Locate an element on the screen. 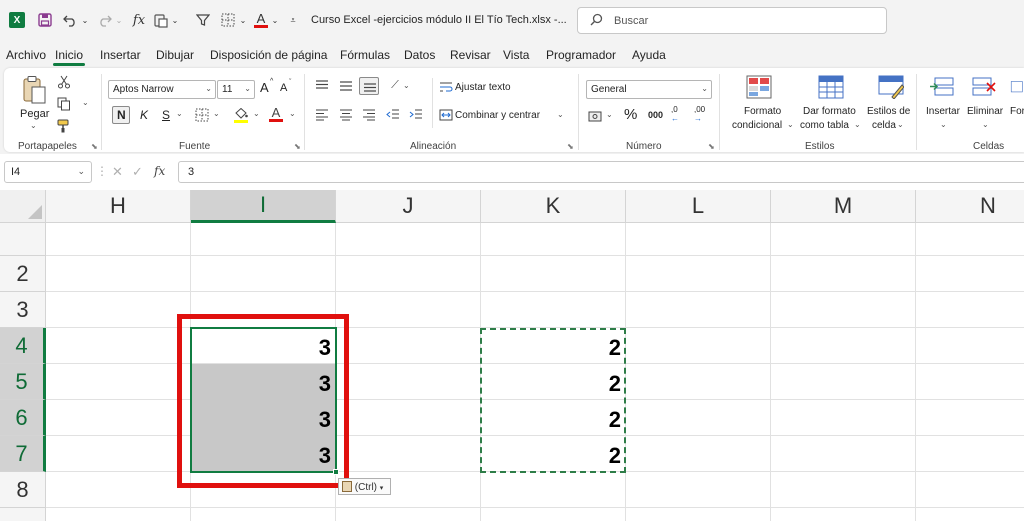 The image size is (1024, 521). orientation-icon: ⟋ is located at coordinates (395, 85).